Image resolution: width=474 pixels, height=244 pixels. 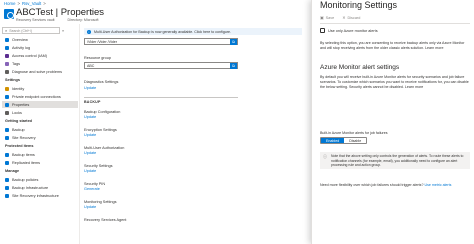 I want to click on sidebar-item-label: Diagnose and solve problems, so click(x=37, y=71).